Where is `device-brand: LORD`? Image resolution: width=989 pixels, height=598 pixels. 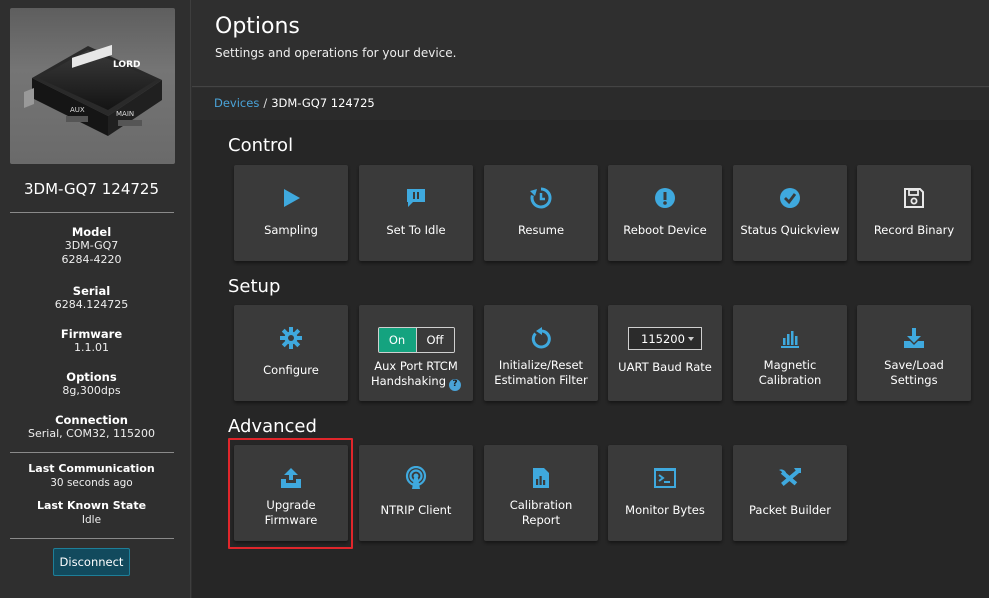 device-brand: LORD is located at coordinates (126, 65).